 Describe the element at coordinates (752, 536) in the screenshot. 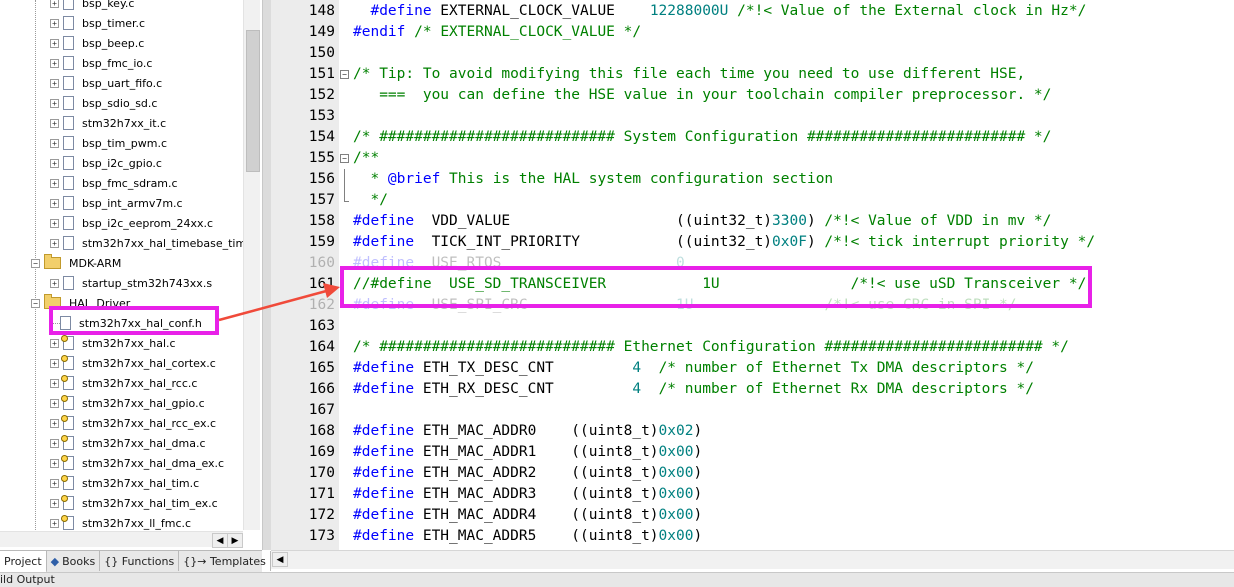

I see `code-line: 173 #define ETH_MAC_ADDR5 ((uint8_t)0x00)` at that location.